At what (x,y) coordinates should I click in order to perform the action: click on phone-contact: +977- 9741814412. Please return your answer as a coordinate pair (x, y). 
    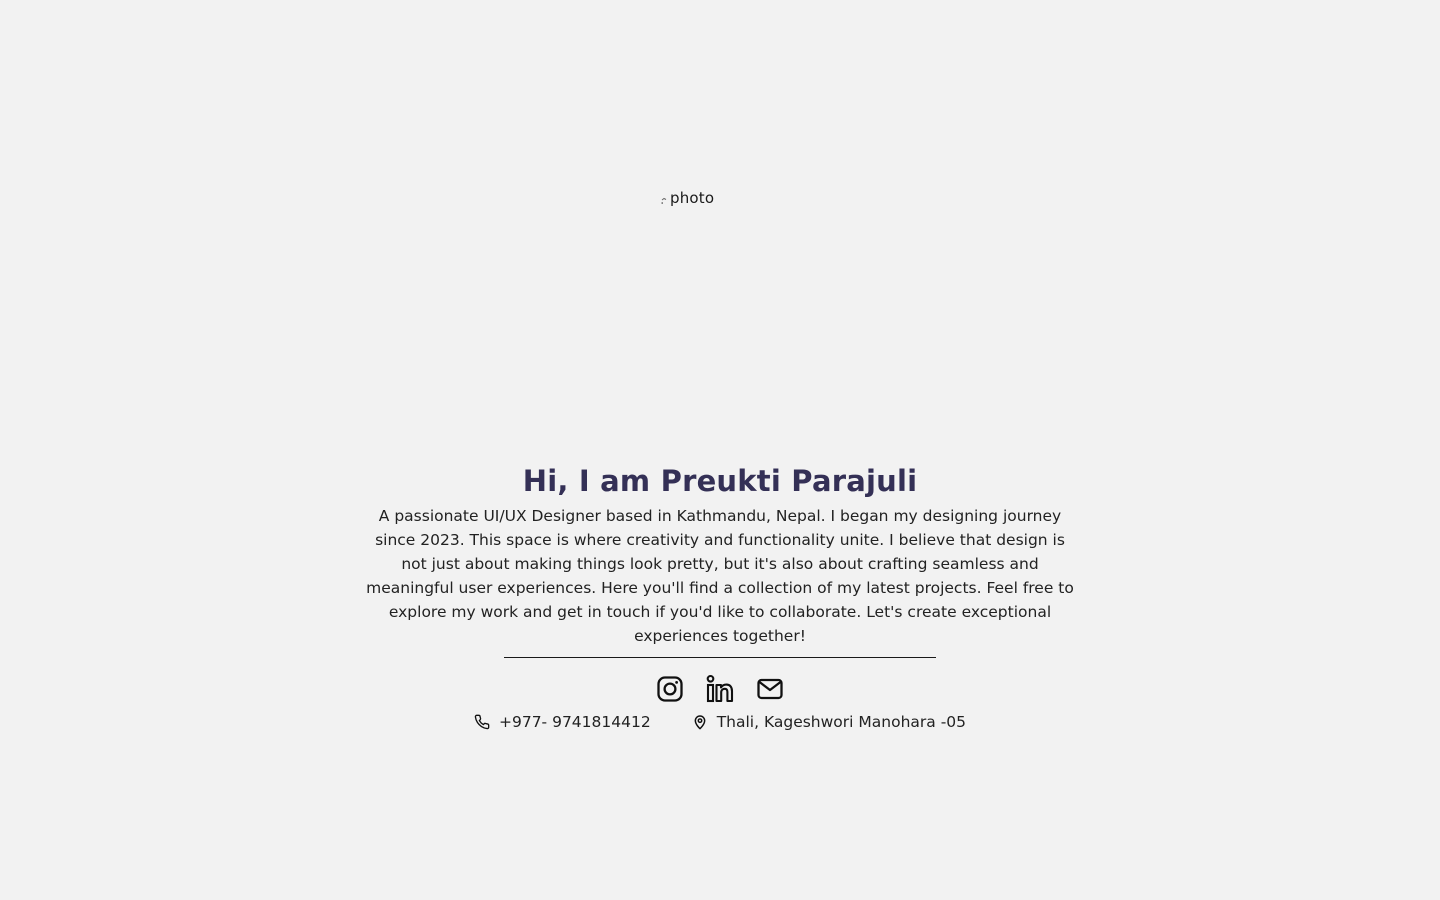
    Looking at the image, I should click on (562, 722).